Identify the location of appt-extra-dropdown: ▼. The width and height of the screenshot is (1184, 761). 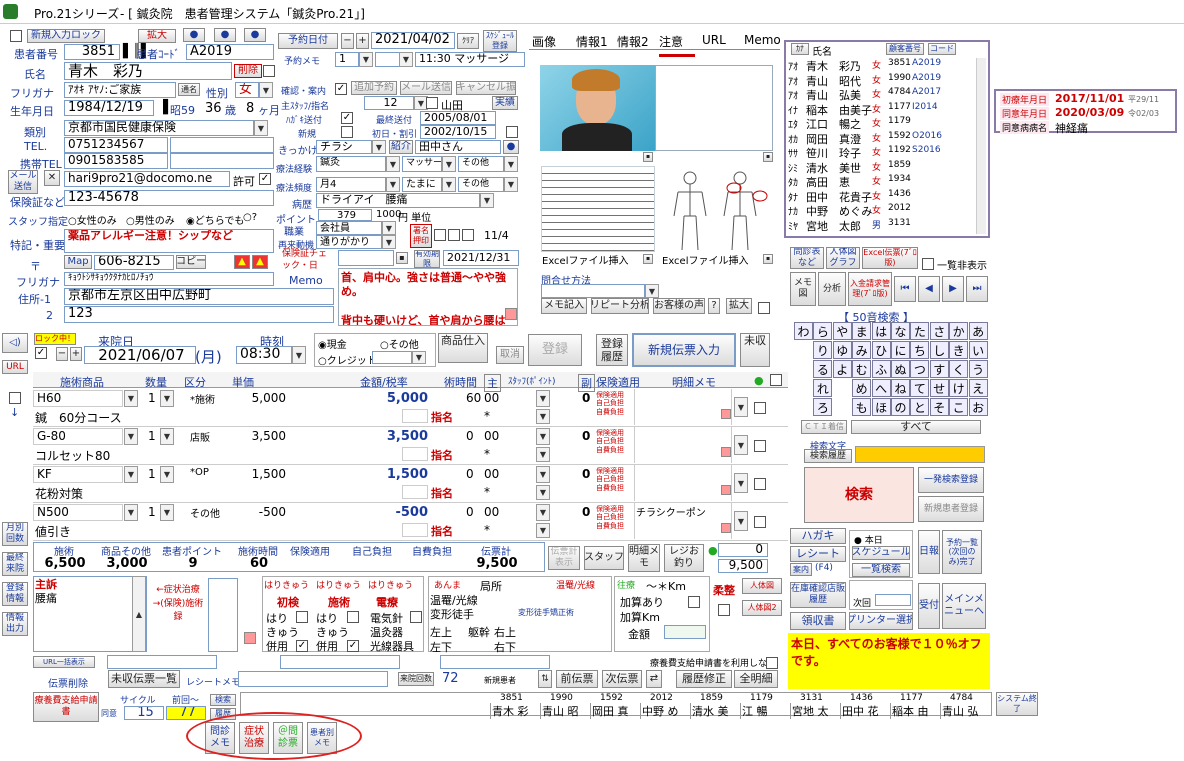
(406, 59).